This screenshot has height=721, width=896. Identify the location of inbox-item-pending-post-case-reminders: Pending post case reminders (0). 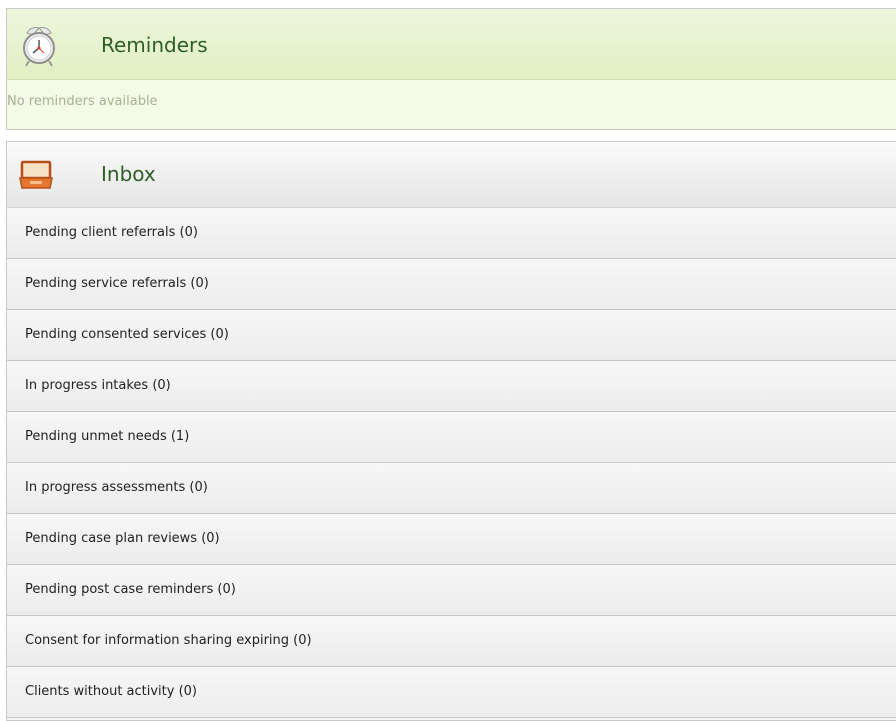
(451, 590).